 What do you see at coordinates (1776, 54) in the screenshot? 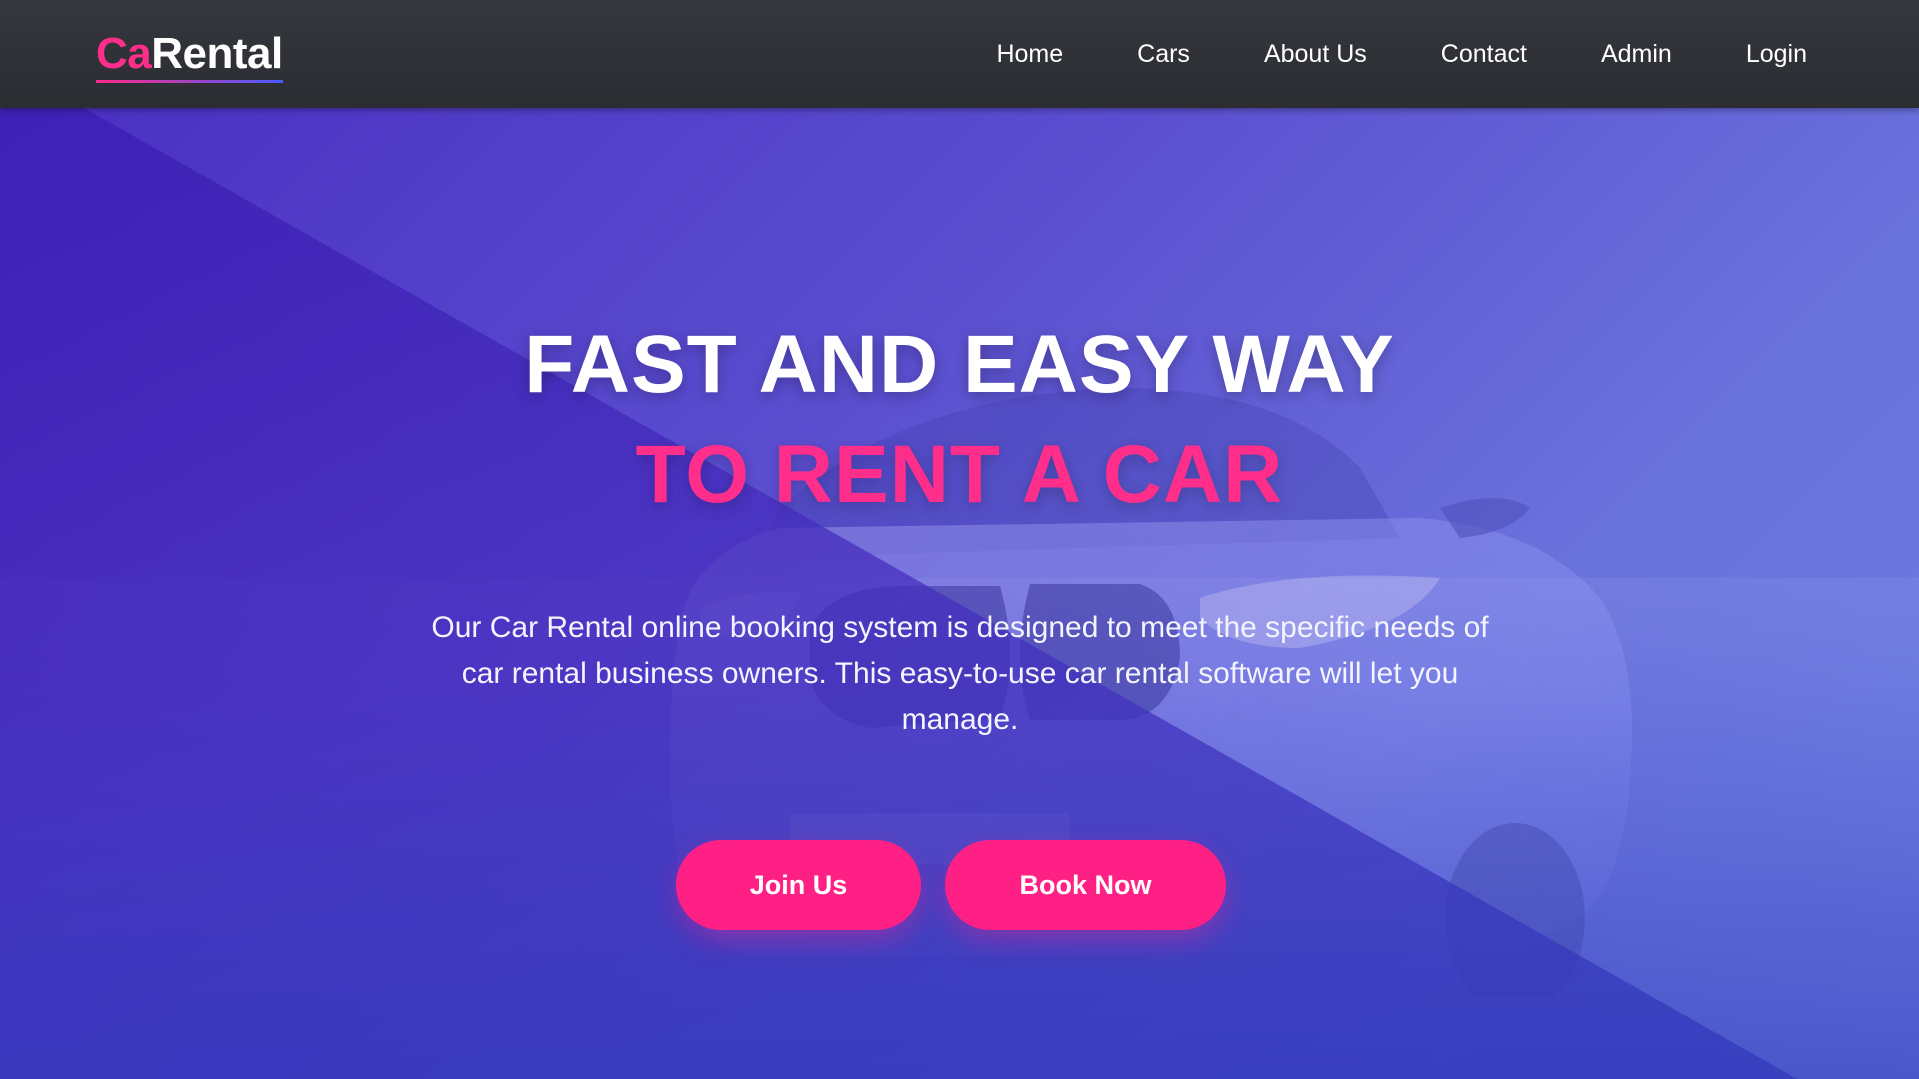
I see `nav-login: Login` at bounding box center [1776, 54].